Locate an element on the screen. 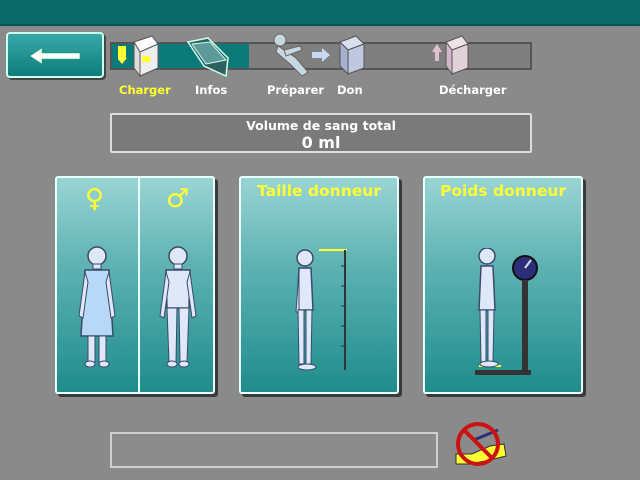 The height and width of the screenshot is (480, 640). female-figure-icon is located at coordinates (97, 307).